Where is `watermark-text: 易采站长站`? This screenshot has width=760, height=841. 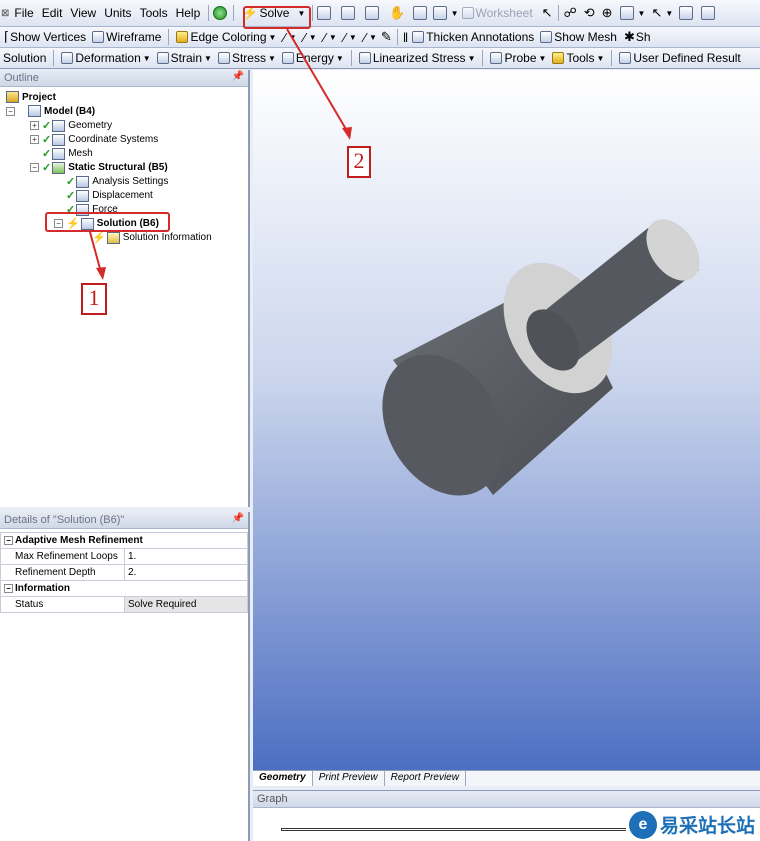
watermark-text: 易采站长站 is located at coordinates (708, 826).